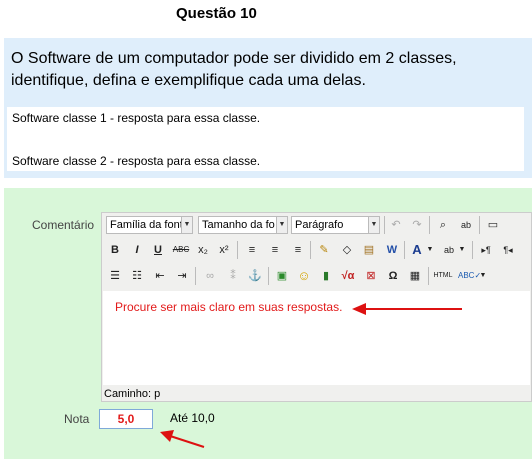 Image resolution: width=532 pixels, height=459 pixels. What do you see at coordinates (192, 418) in the screenshot?
I see `max-grade-label: Até 10,0` at bounding box center [192, 418].